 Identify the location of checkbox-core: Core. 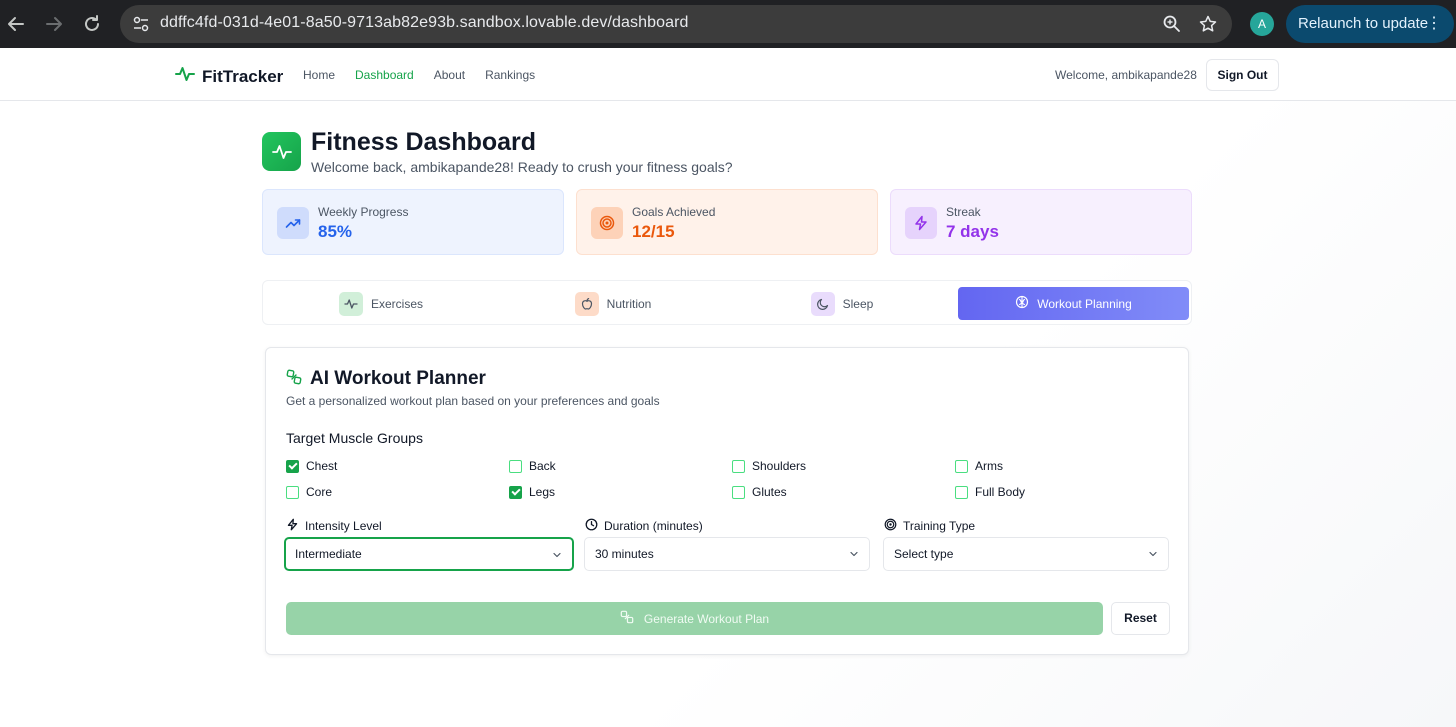
(309, 492).